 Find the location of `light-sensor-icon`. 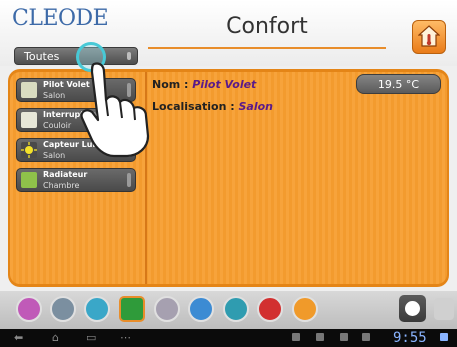

light-sensor-icon is located at coordinates (29, 150).